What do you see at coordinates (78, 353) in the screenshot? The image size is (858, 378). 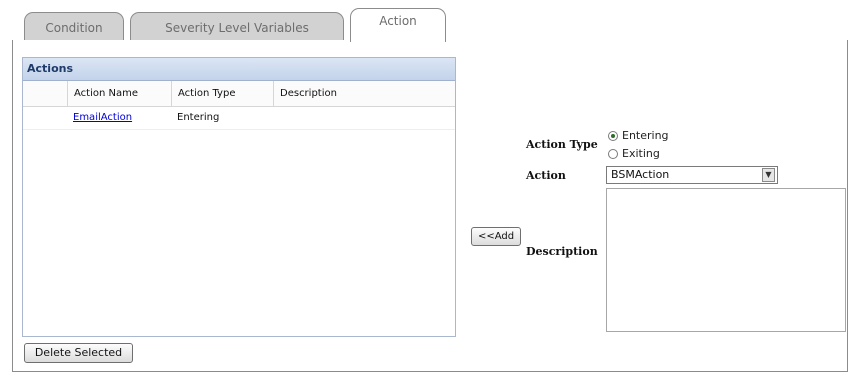 I see `delete-selected-button: Delete Selected` at bounding box center [78, 353].